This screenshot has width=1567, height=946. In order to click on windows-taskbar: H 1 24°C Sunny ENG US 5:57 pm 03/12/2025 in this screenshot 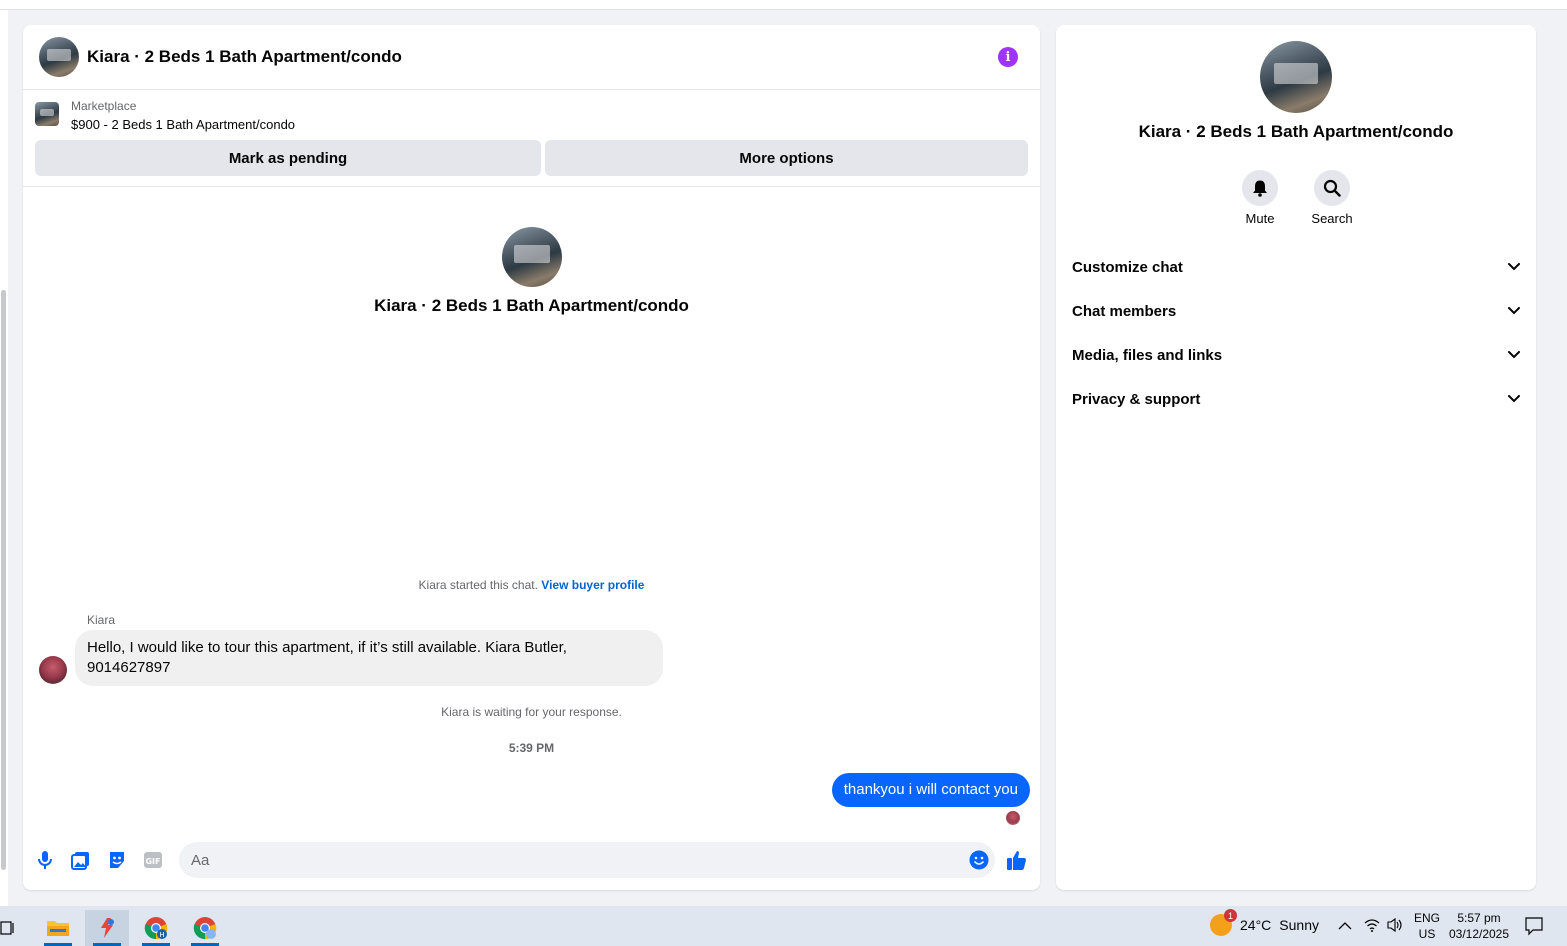, I will do `click(783, 926)`.